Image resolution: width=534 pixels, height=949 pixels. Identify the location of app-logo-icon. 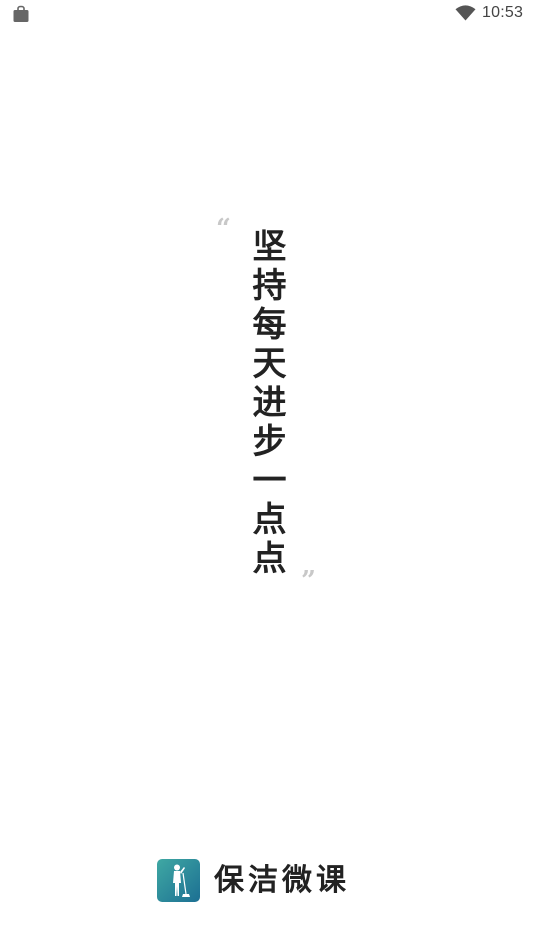
(178, 880).